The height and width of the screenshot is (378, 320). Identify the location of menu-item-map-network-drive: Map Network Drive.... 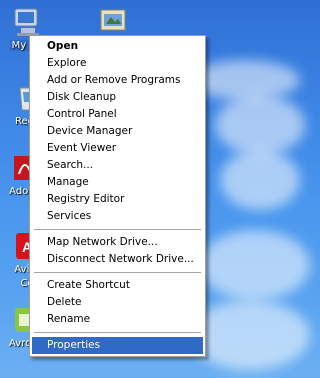
(117, 242).